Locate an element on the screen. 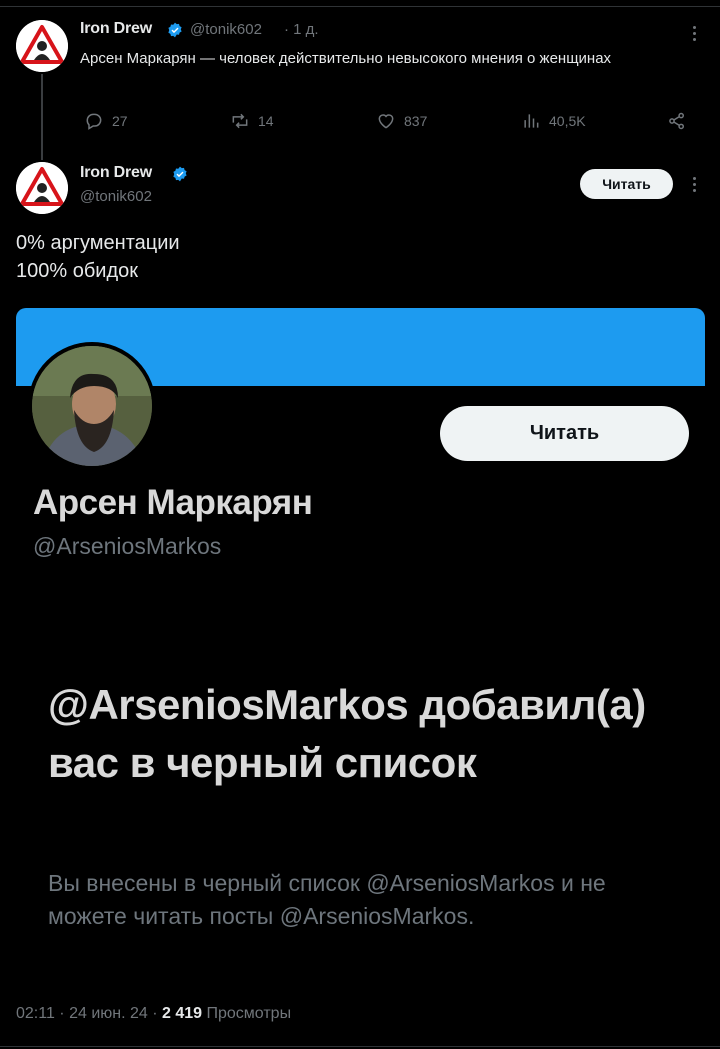  main-tweet-text: 0% аргументации 100% обидок is located at coordinates (98, 257).